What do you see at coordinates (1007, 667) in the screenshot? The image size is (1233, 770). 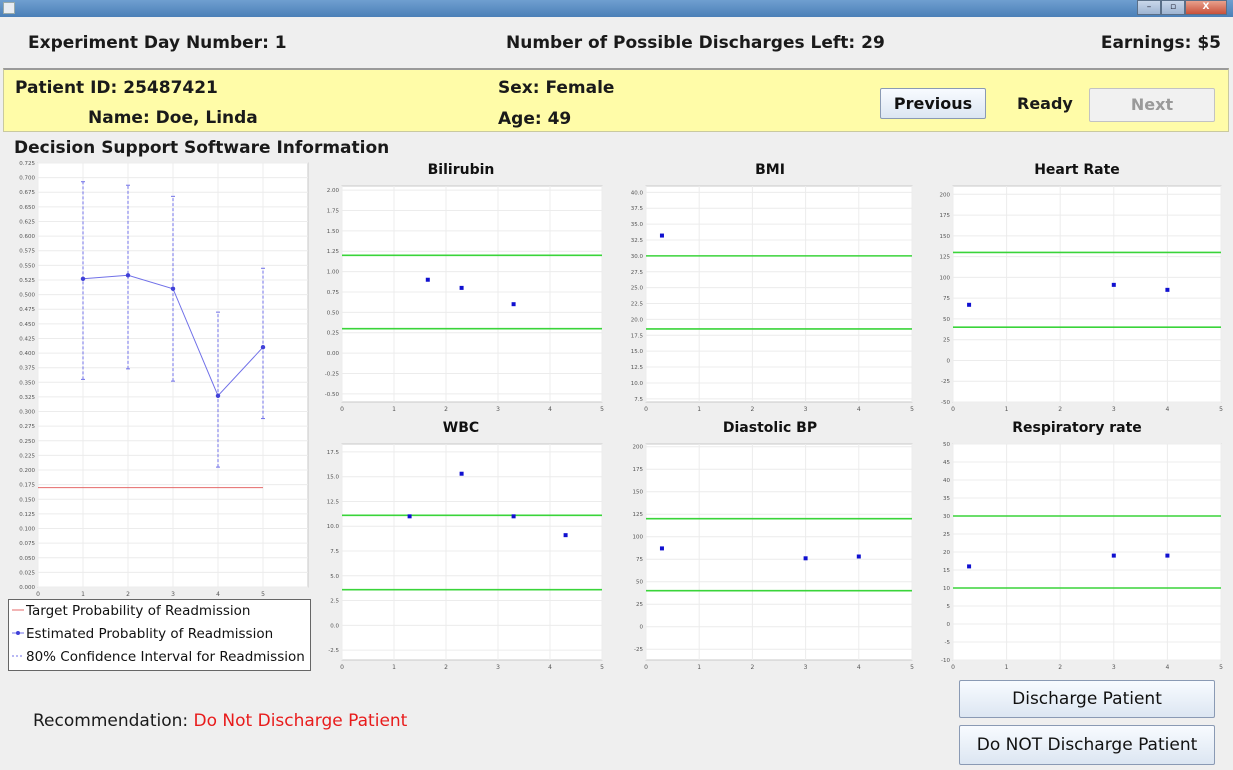 I see `chart-6-x-tick-label: 1` at bounding box center [1007, 667].